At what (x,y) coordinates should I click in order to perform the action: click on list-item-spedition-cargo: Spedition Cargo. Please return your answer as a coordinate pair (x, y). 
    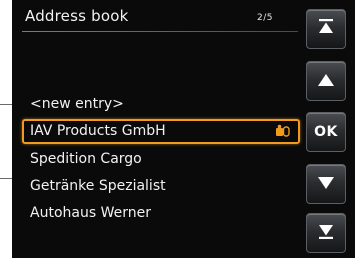
    Looking at the image, I should click on (161, 159).